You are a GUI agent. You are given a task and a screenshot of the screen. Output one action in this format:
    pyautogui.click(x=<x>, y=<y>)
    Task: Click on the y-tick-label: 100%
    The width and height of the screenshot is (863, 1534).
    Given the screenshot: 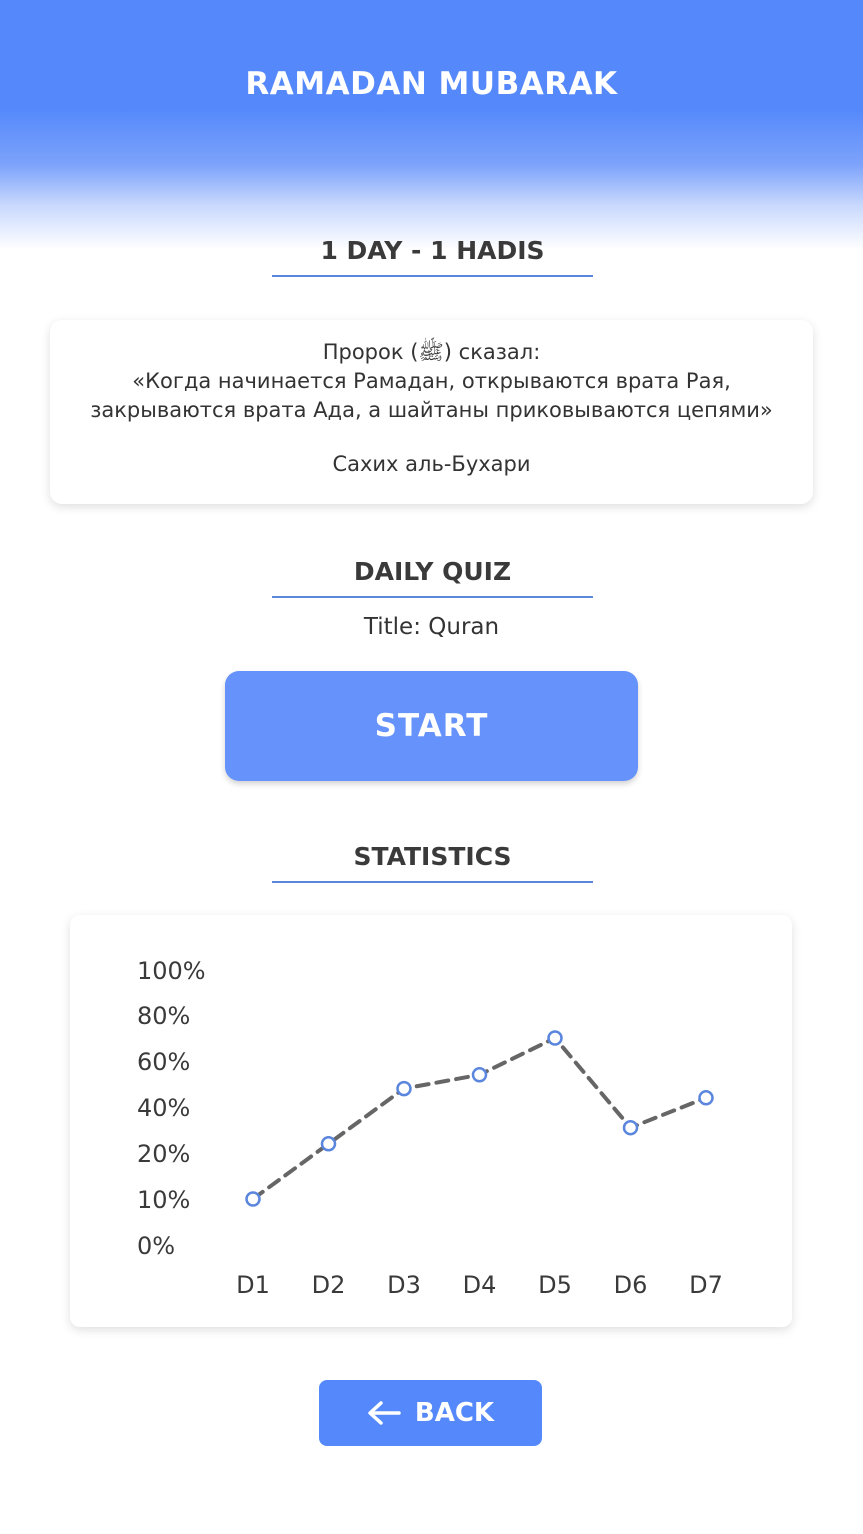 What is the action you would take?
    pyautogui.click(x=171, y=971)
    